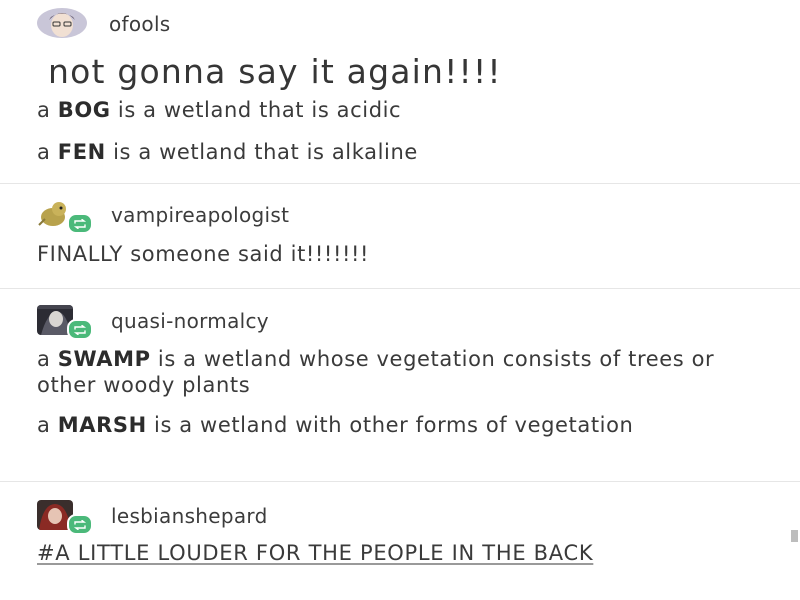  What do you see at coordinates (200, 215) in the screenshot?
I see `username: vampireapologist` at bounding box center [200, 215].